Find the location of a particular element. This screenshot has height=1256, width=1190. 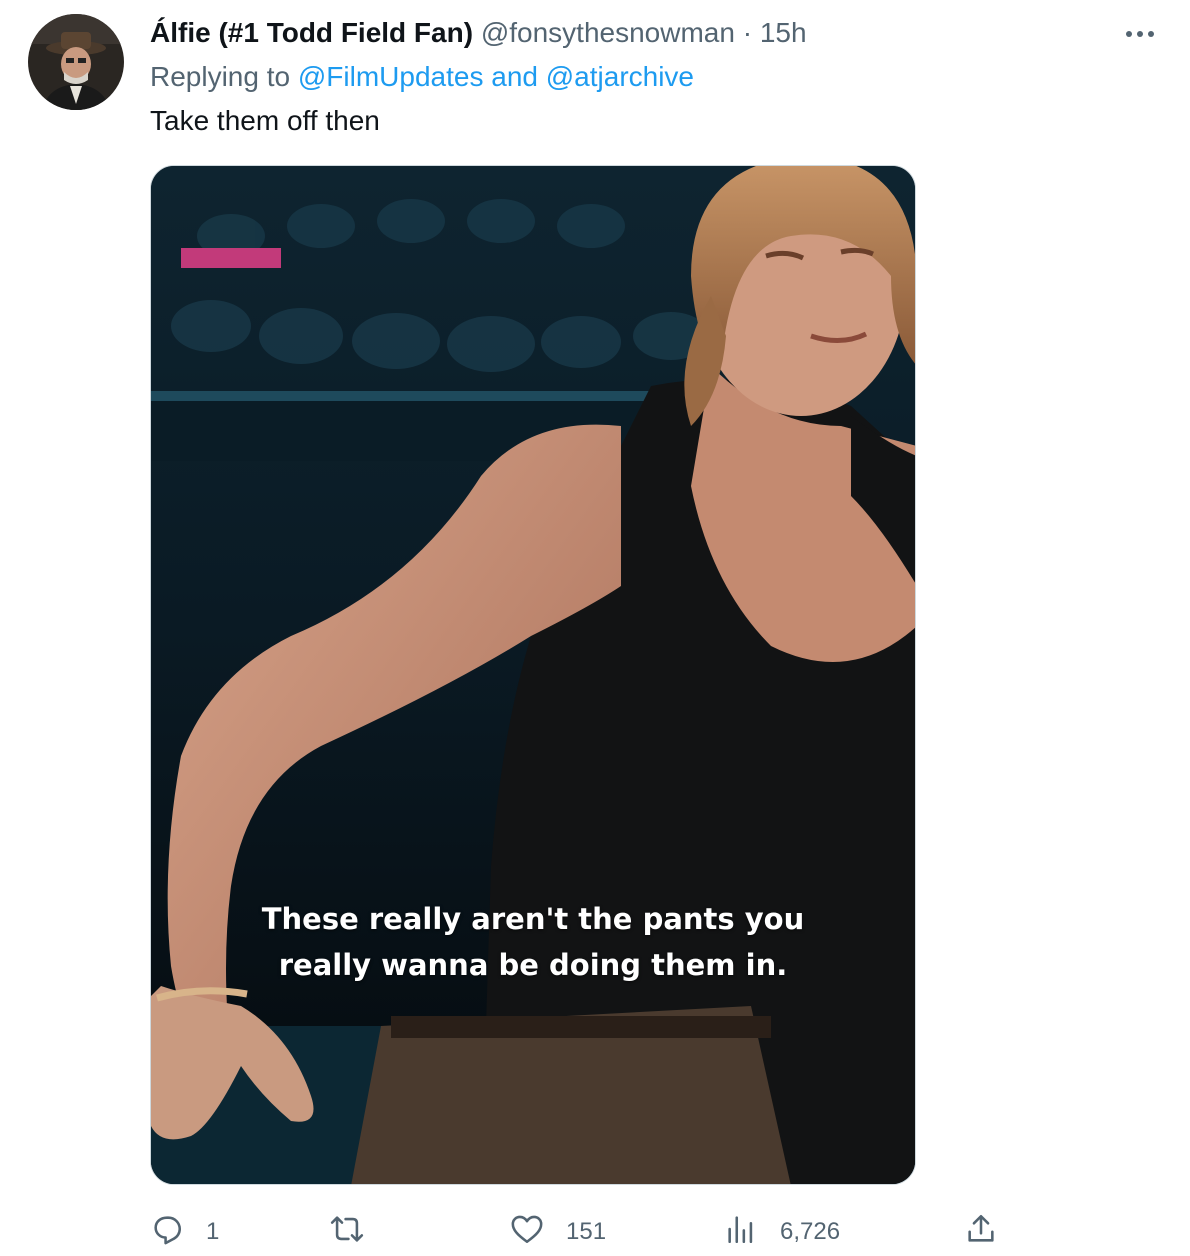

tweet-text: Take them off then is located at coordinates (265, 120).